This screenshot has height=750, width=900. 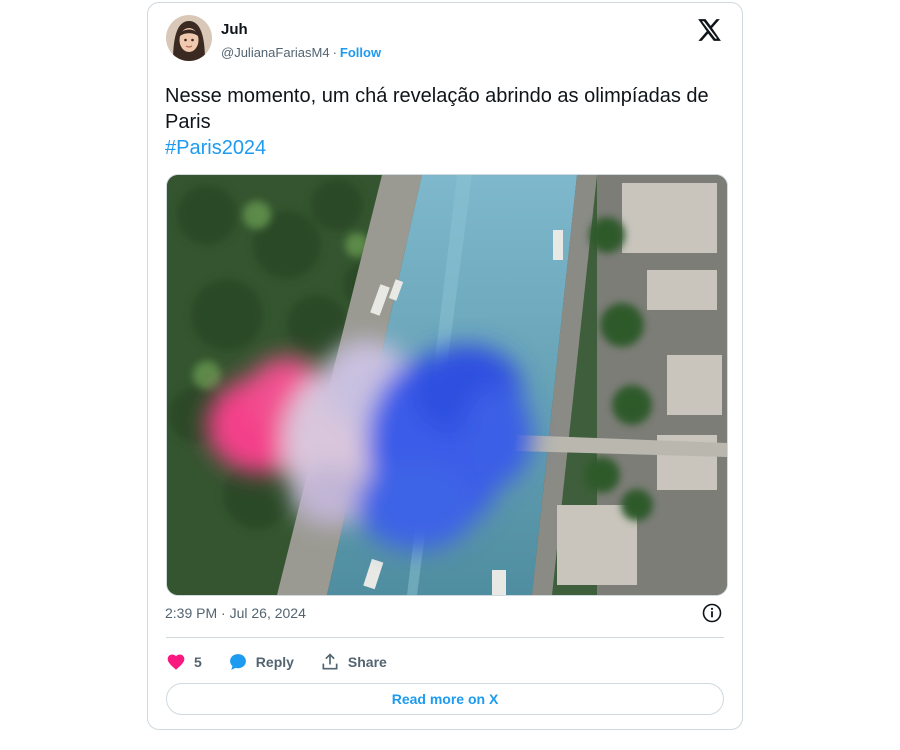 What do you see at coordinates (176, 662) in the screenshot?
I see `heart-icon` at bounding box center [176, 662].